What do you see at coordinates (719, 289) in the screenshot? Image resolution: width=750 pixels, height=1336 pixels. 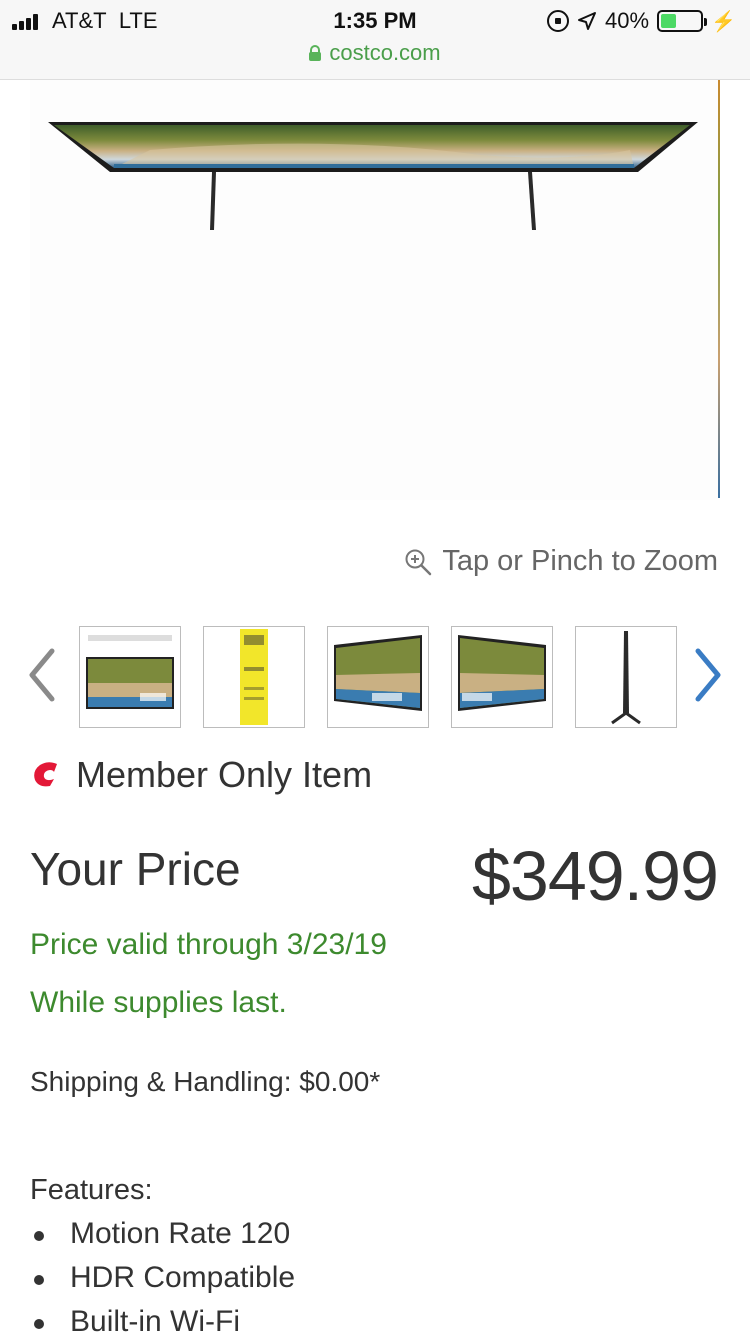 I see `next-image-edge` at bounding box center [719, 289].